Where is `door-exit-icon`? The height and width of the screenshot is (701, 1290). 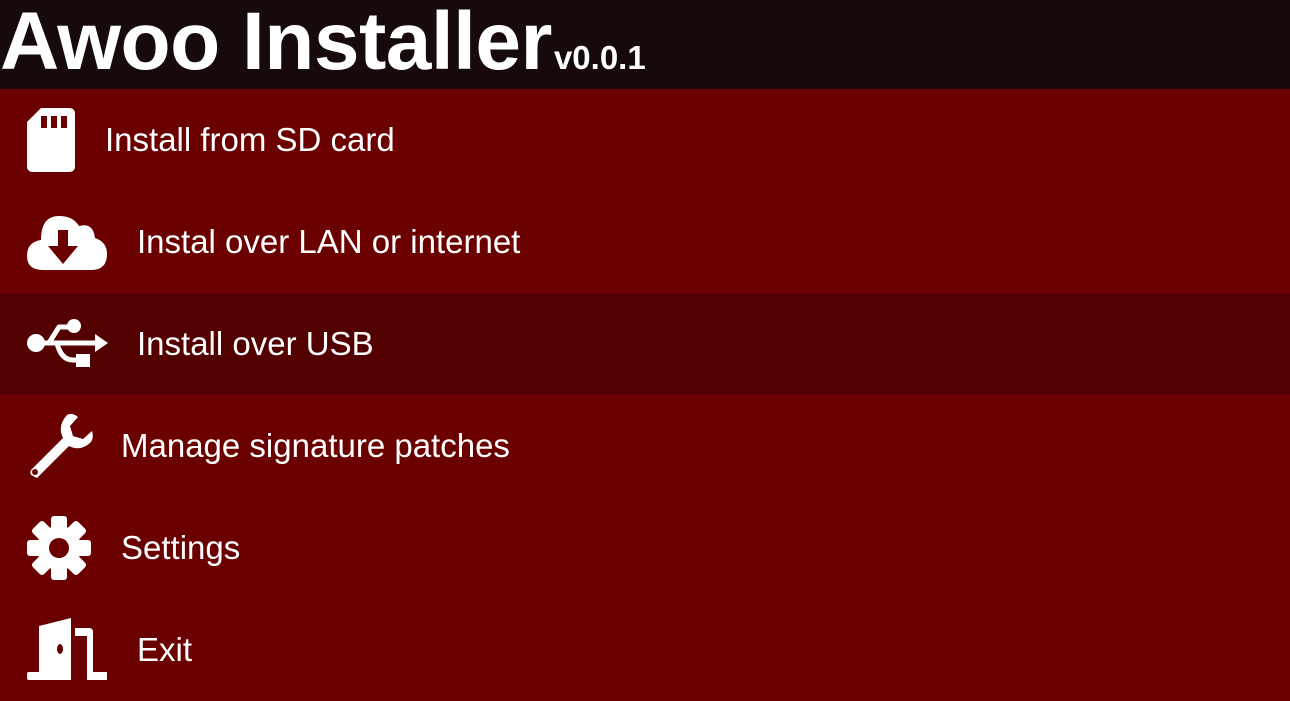 door-exit-icon is located at coordinates (67, 649).